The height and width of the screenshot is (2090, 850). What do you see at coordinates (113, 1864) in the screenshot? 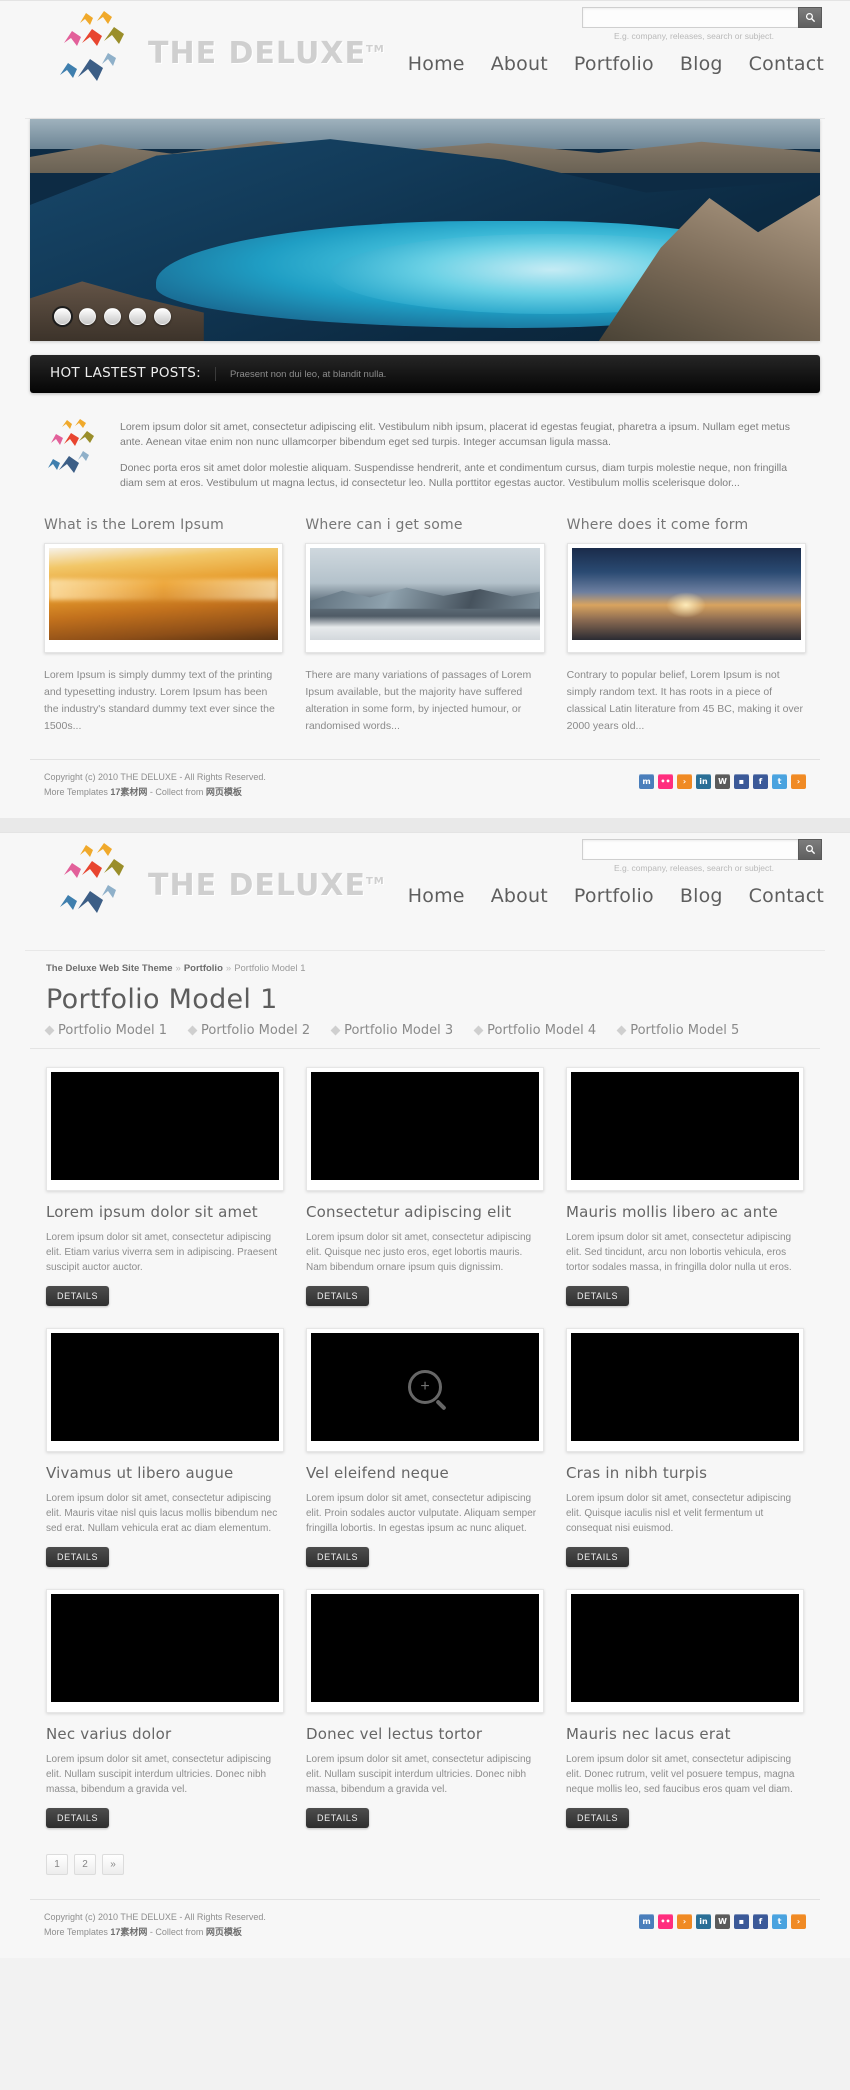
I see `page-button-next: »` at bounding box center [113, 1864].